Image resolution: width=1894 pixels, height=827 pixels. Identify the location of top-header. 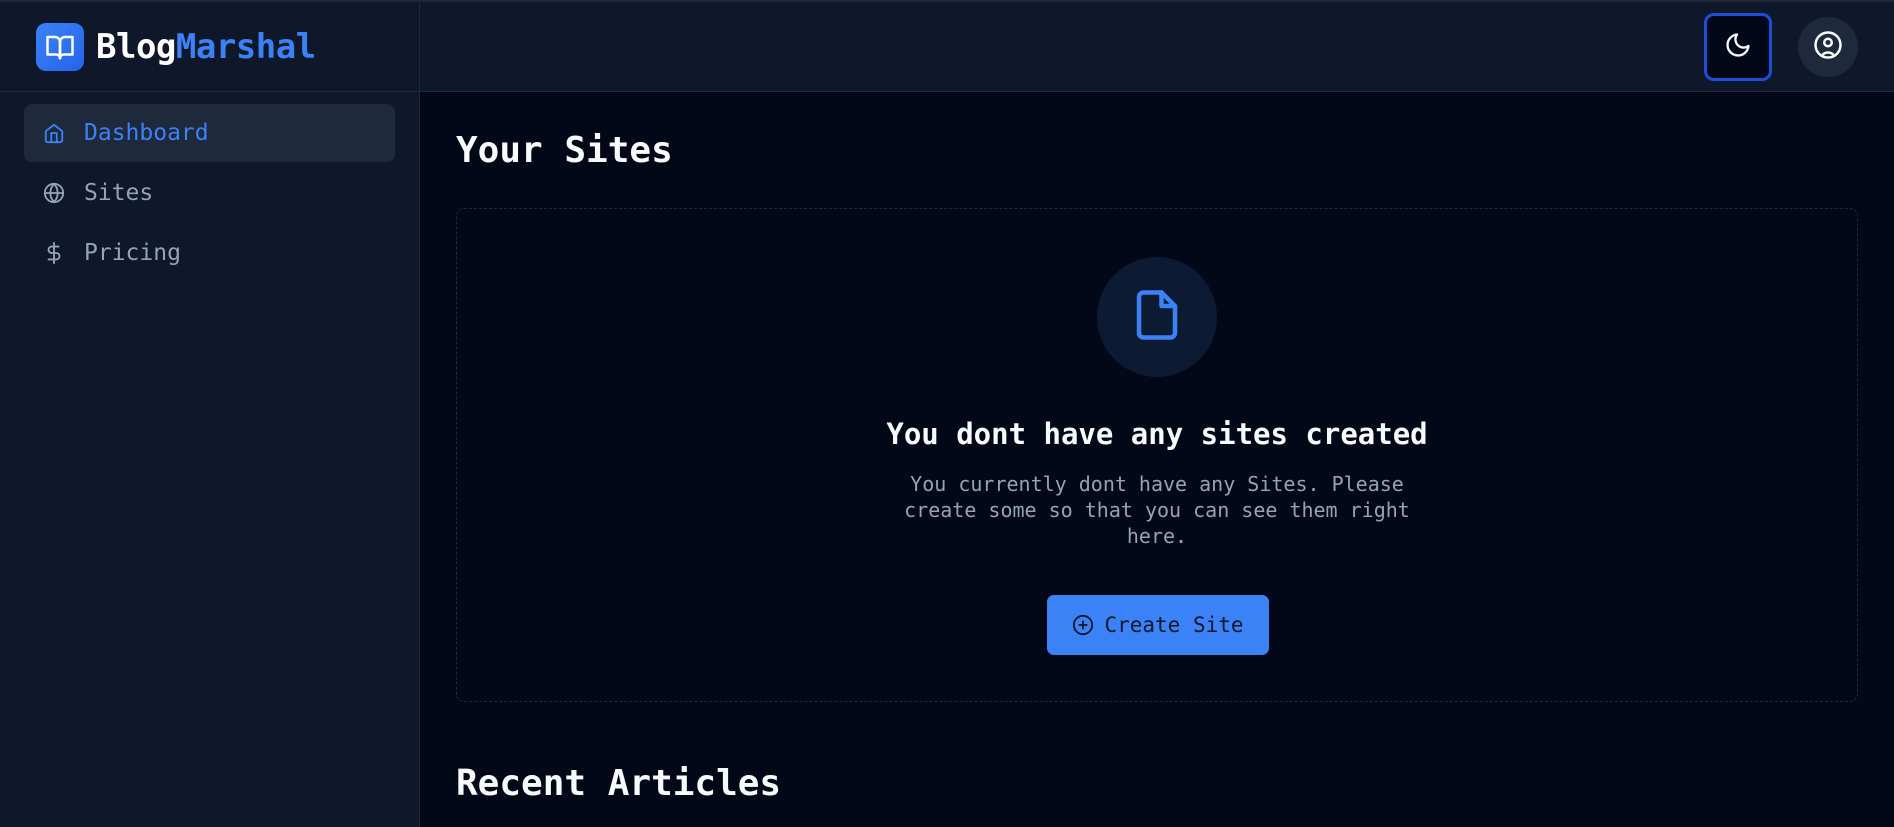
(1157, 47).